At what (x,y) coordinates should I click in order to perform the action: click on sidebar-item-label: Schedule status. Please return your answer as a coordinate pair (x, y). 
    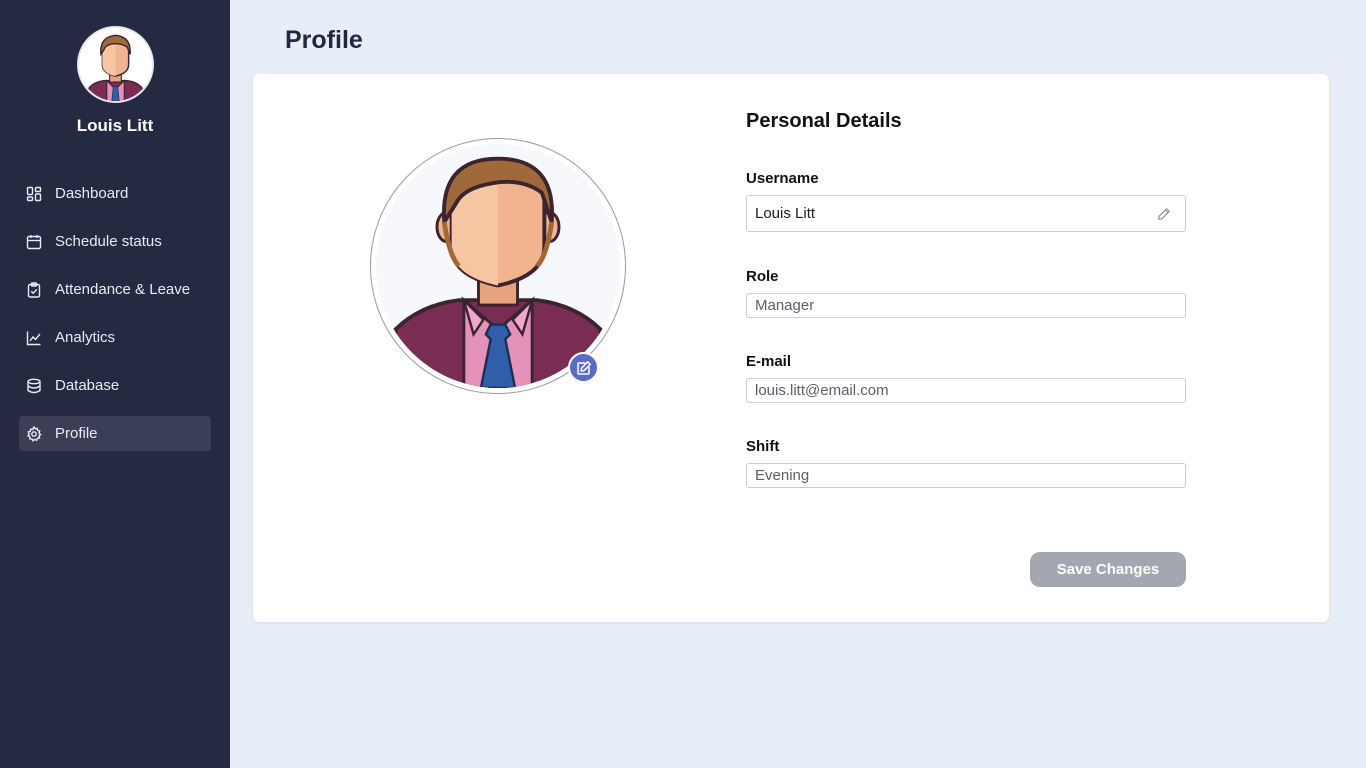
    Looking at the image, I should click on (108, 241).